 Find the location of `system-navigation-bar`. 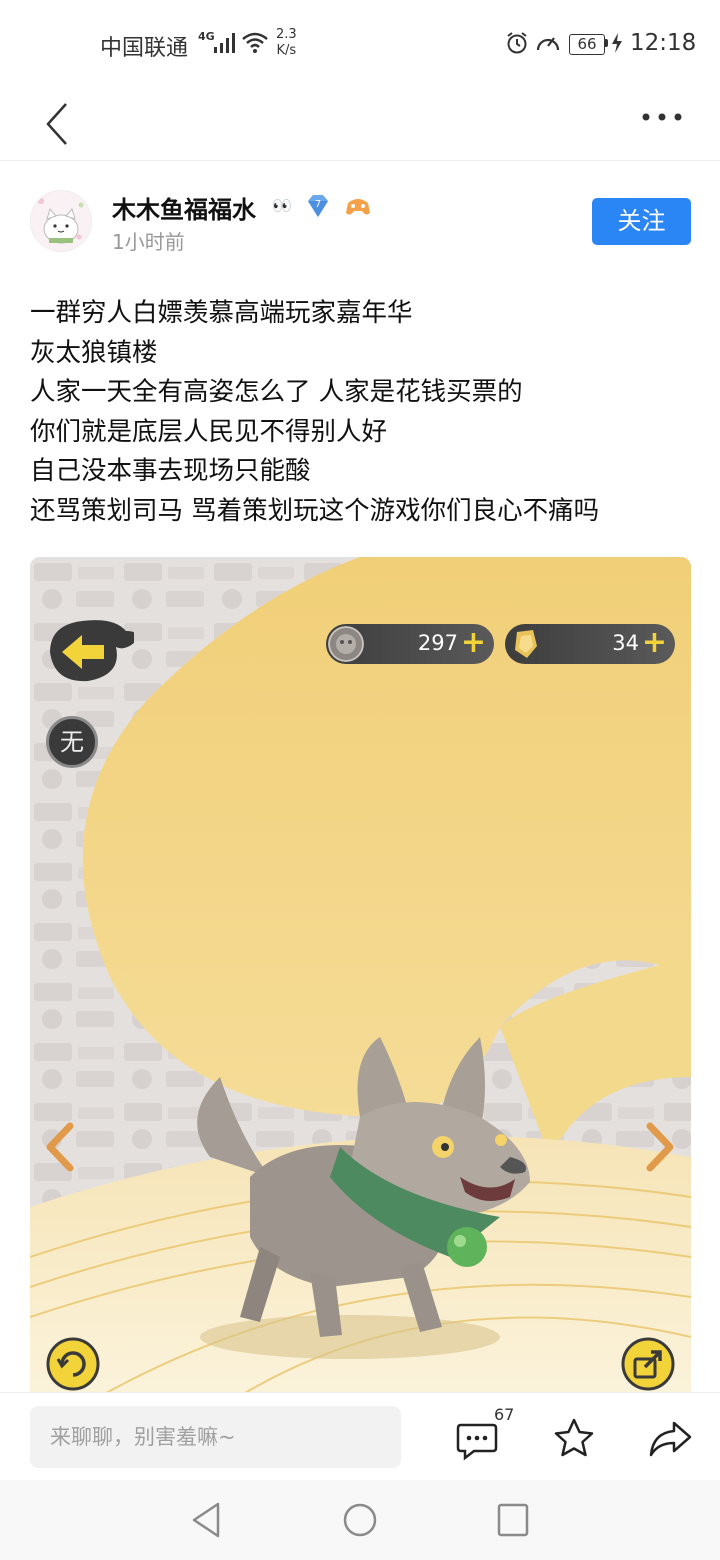

system-navigation-bar is located at coordinates (360, 1520).